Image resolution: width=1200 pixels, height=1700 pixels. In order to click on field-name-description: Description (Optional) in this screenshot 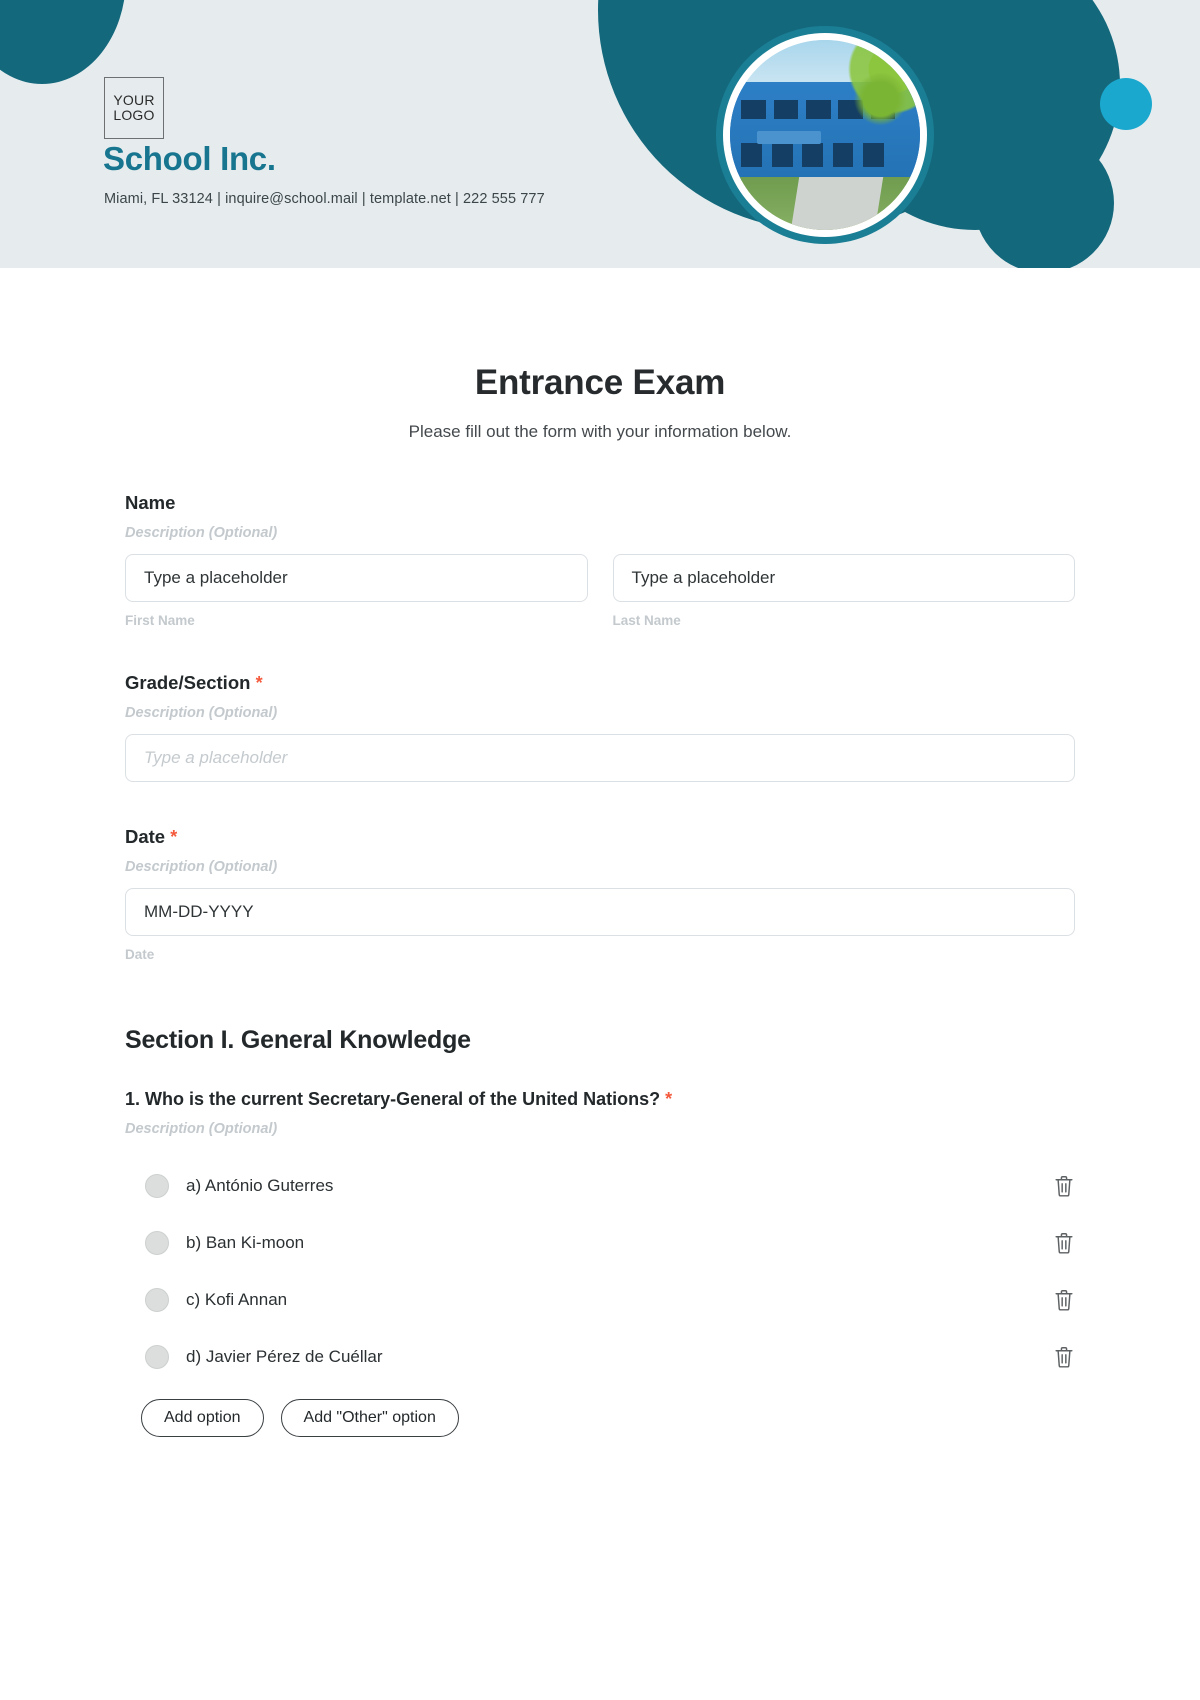, I will do `click(201, 533)`.